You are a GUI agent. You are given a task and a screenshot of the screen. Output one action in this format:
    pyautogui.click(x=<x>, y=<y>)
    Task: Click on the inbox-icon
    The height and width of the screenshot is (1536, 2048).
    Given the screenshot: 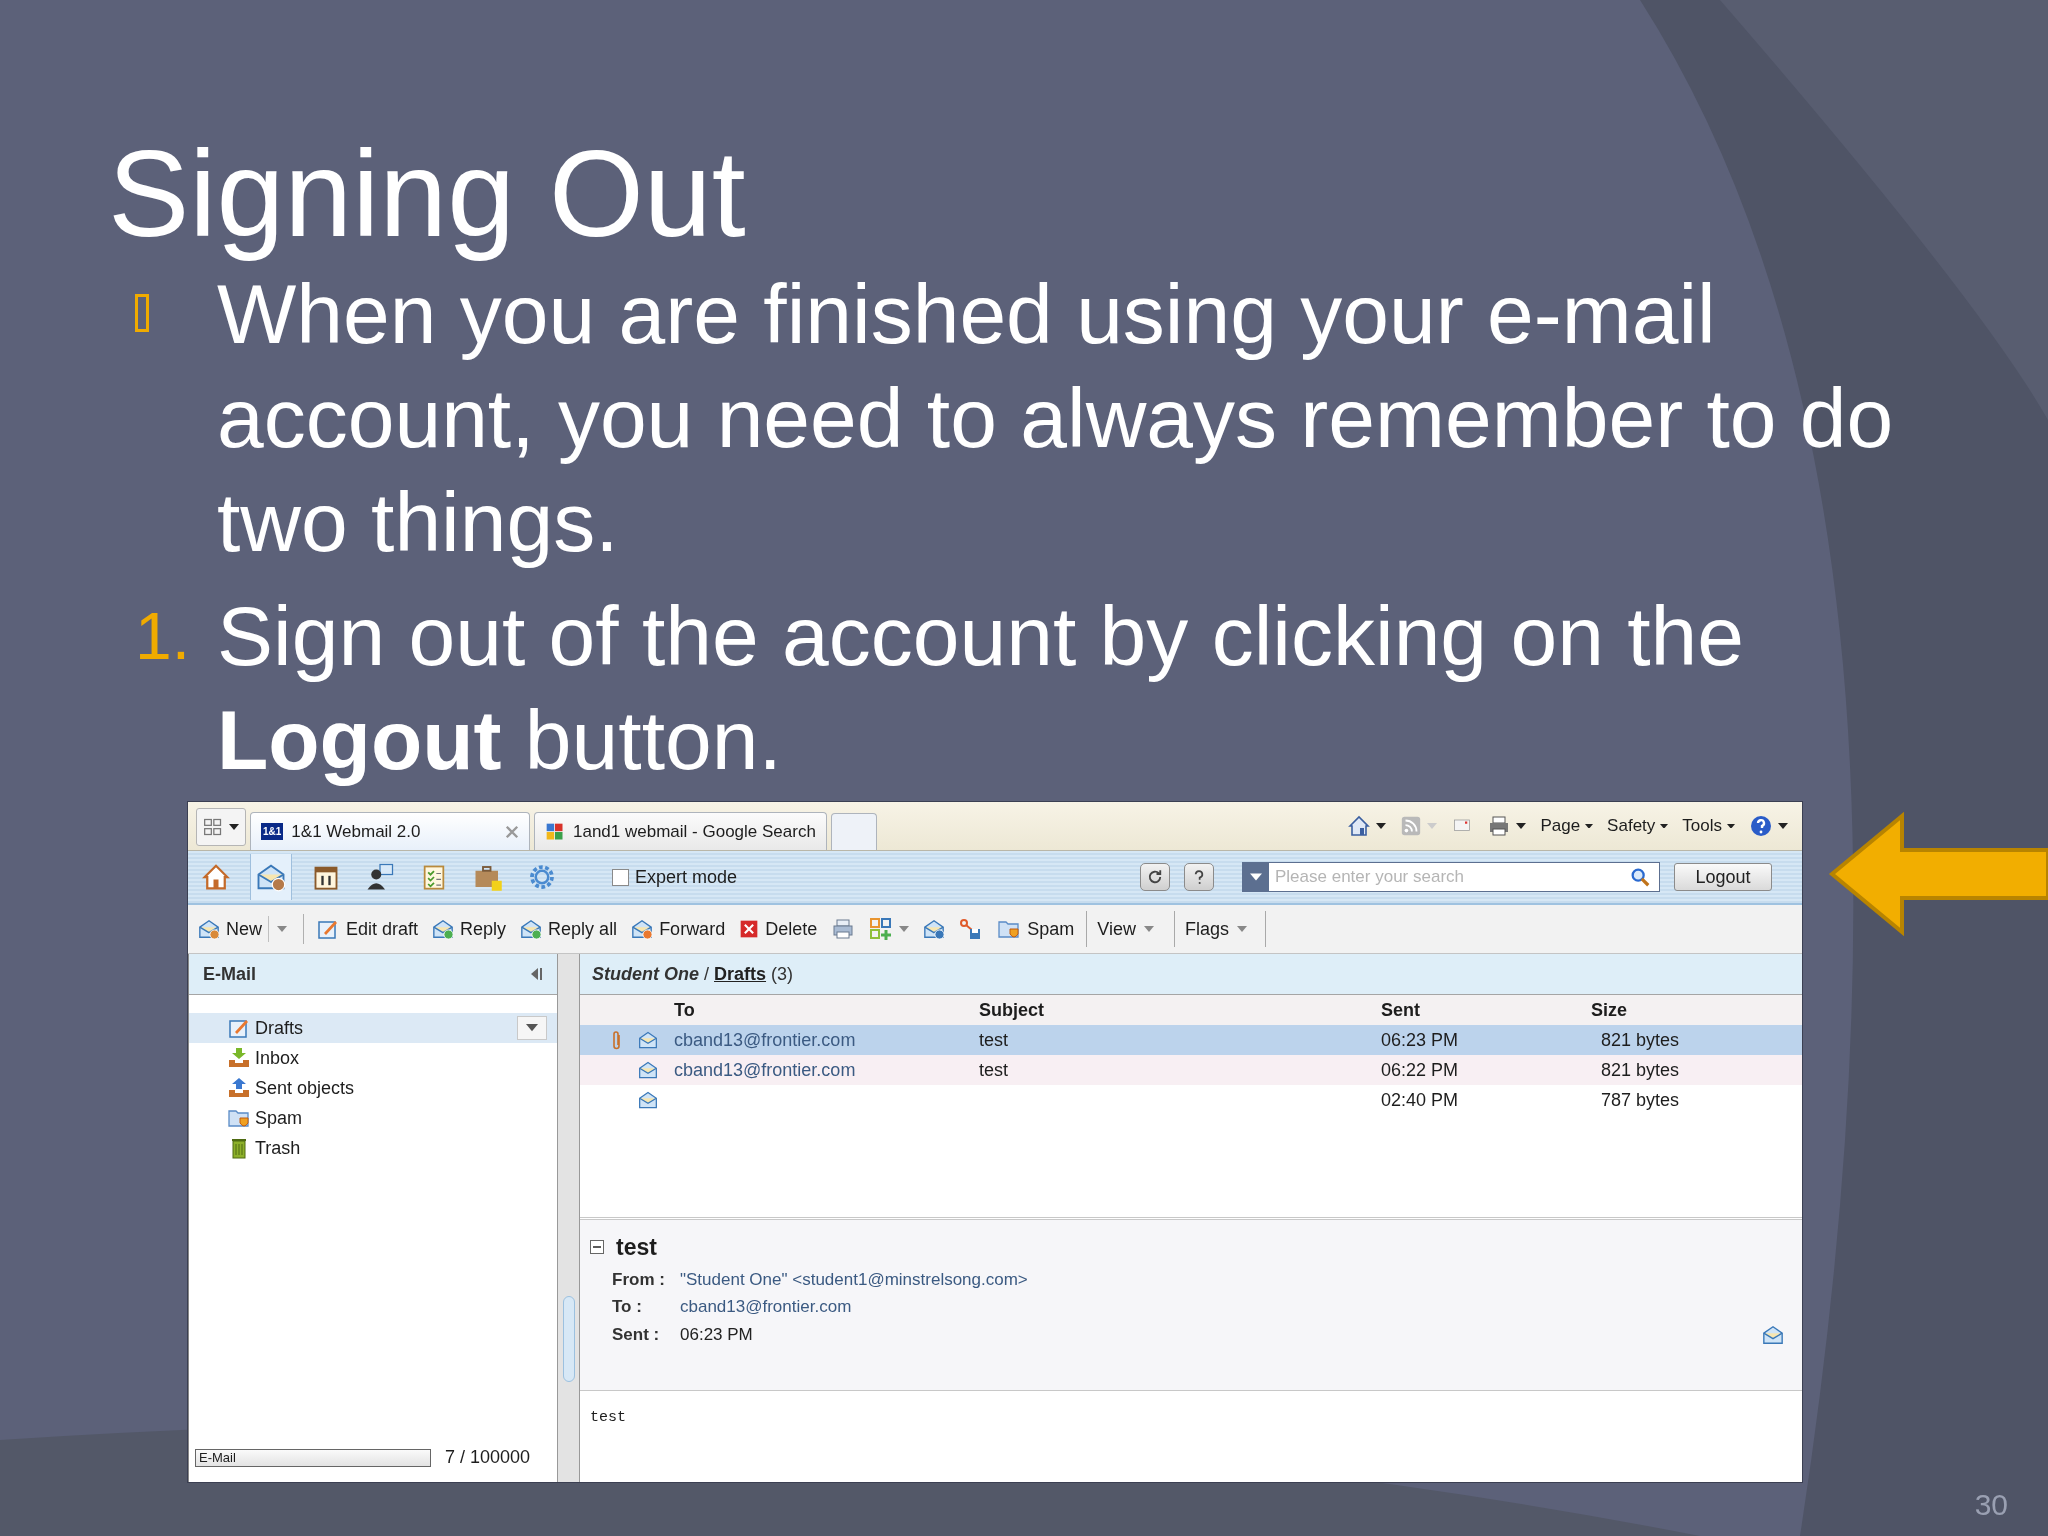 What is the action you would take?
    pyautogui.click(x=239, y=1058)
    